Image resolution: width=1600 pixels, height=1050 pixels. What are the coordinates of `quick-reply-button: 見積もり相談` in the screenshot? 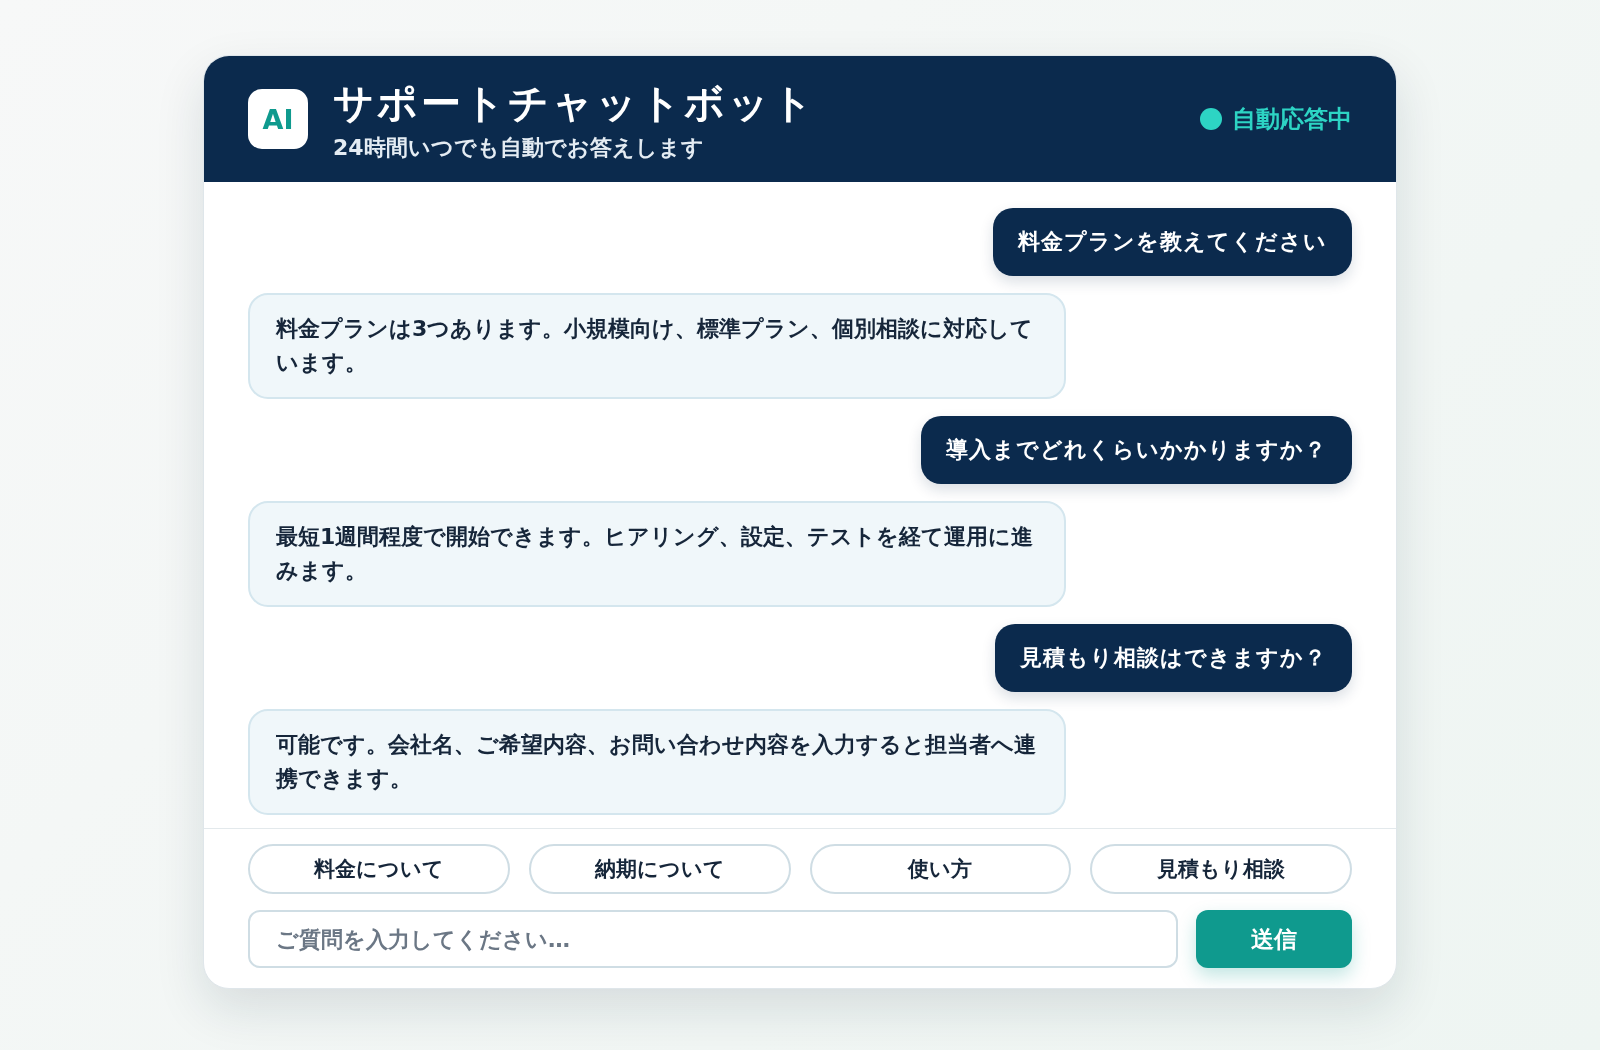 It's located at (1221, 869).